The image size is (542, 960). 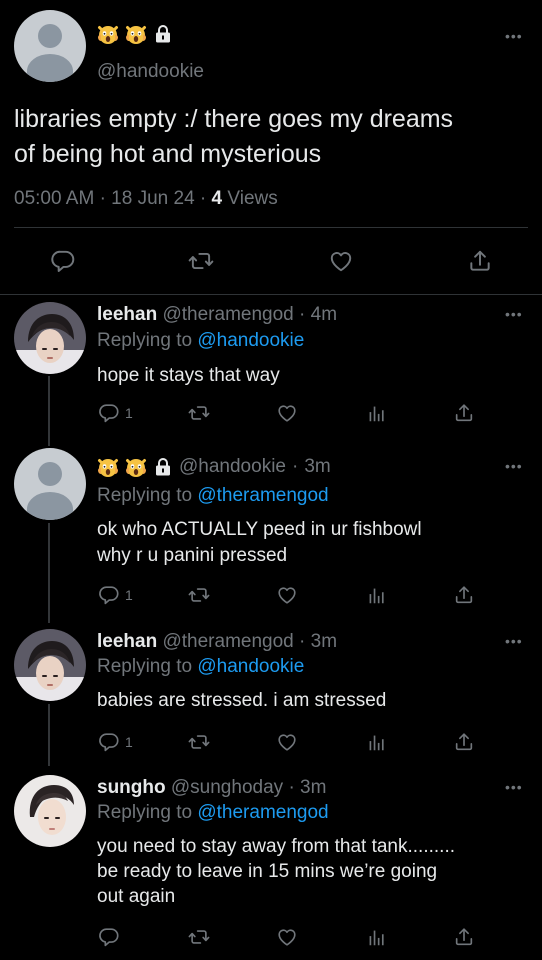 What do you see at coordinates (150, 72) in the screenshot?
I see `author-handle: @handookie` at bounding box center [150, 72].